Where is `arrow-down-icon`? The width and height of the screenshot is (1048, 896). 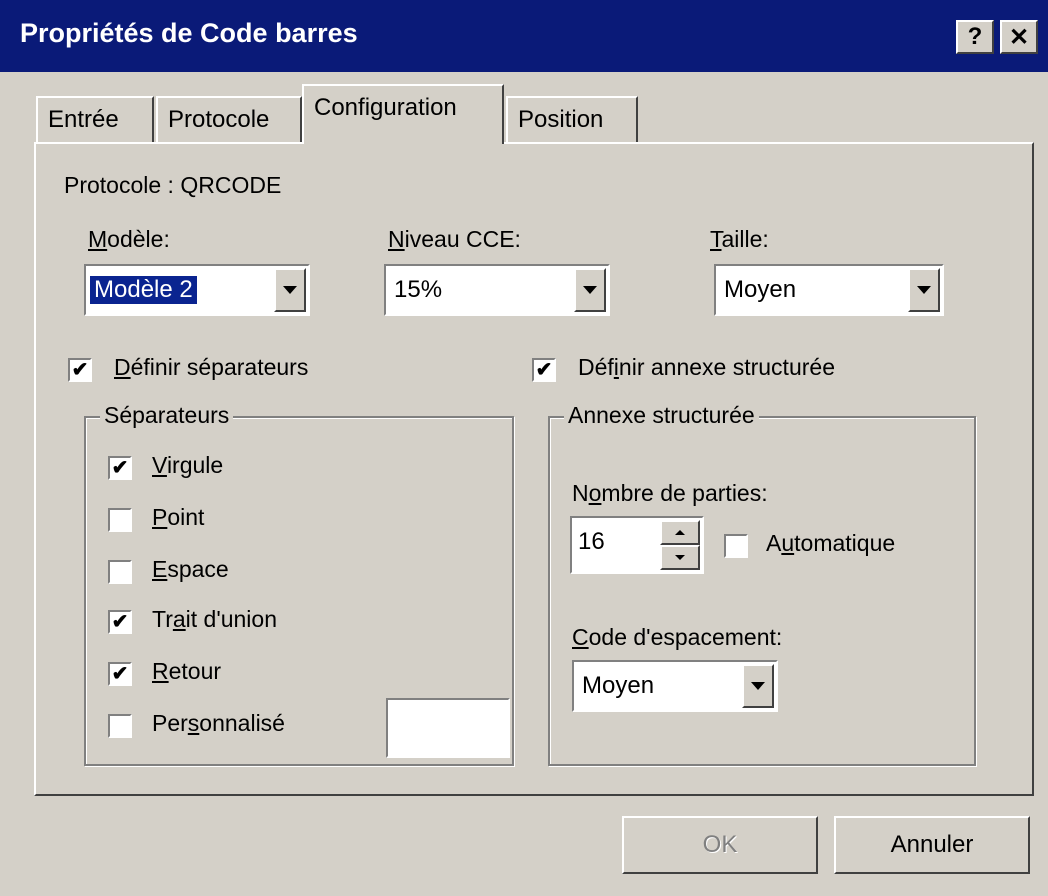
arrow-down-icon is located at coordinates (680, 557).